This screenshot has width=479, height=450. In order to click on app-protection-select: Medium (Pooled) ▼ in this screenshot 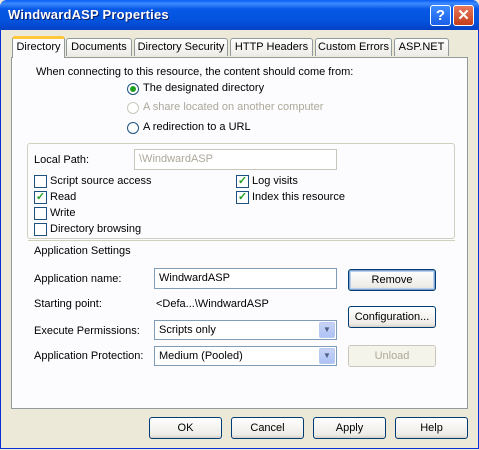, I will do `click(245, 356)`.